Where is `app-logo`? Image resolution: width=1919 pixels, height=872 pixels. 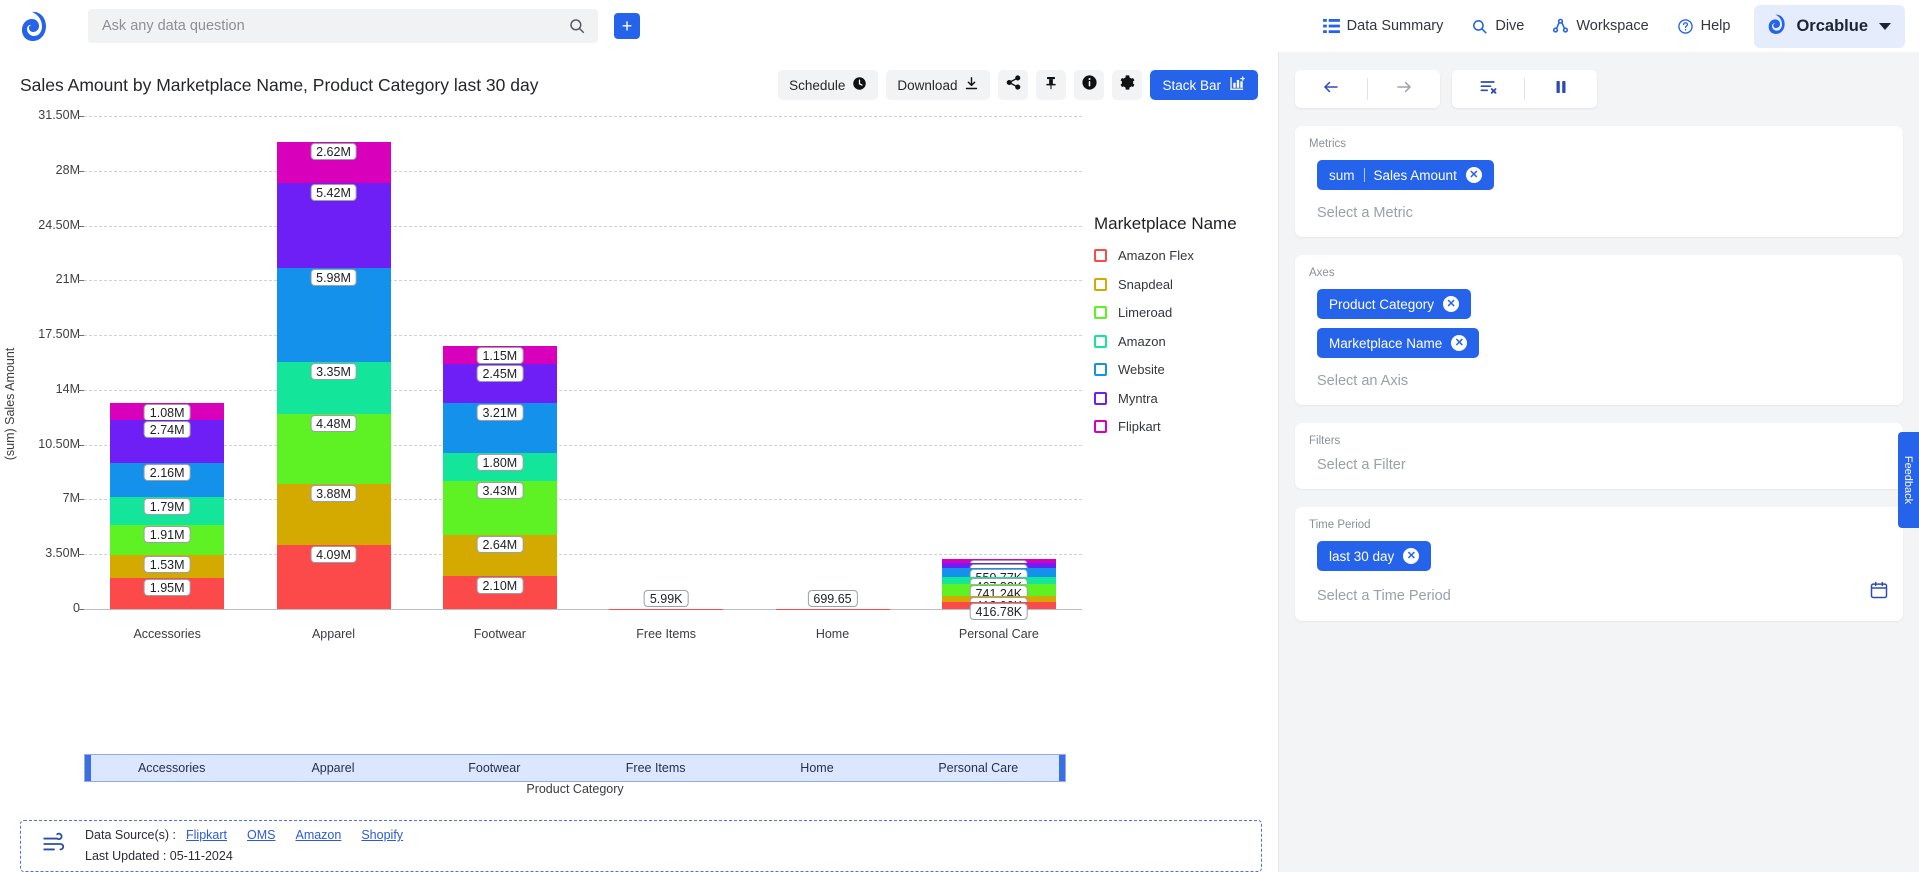 app-logo is located at coordinates (36, 26).